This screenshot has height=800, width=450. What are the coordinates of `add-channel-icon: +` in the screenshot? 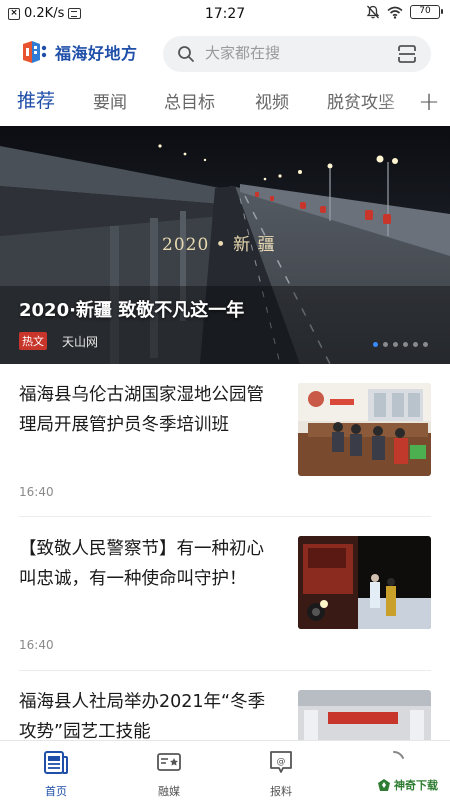 It's located at (429, 102).